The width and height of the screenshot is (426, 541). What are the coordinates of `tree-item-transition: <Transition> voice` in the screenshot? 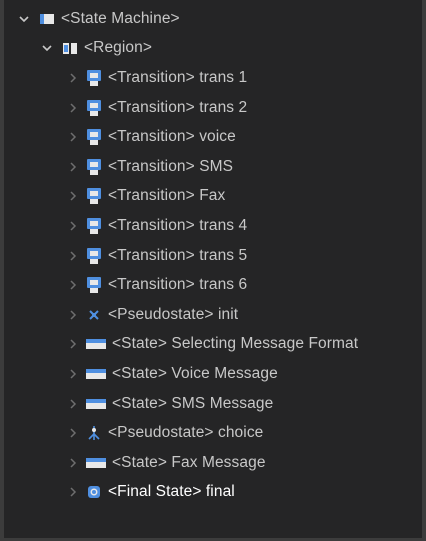 It's located at (213, 137).